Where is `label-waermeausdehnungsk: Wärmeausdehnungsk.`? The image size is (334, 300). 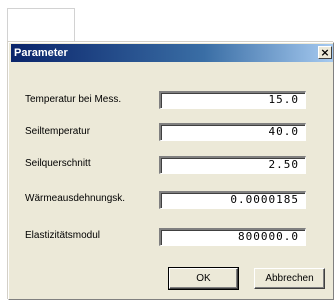
label-waermeausdehnungsk: Wärmeausdehnungsk. is located at coordinates (75, 198).